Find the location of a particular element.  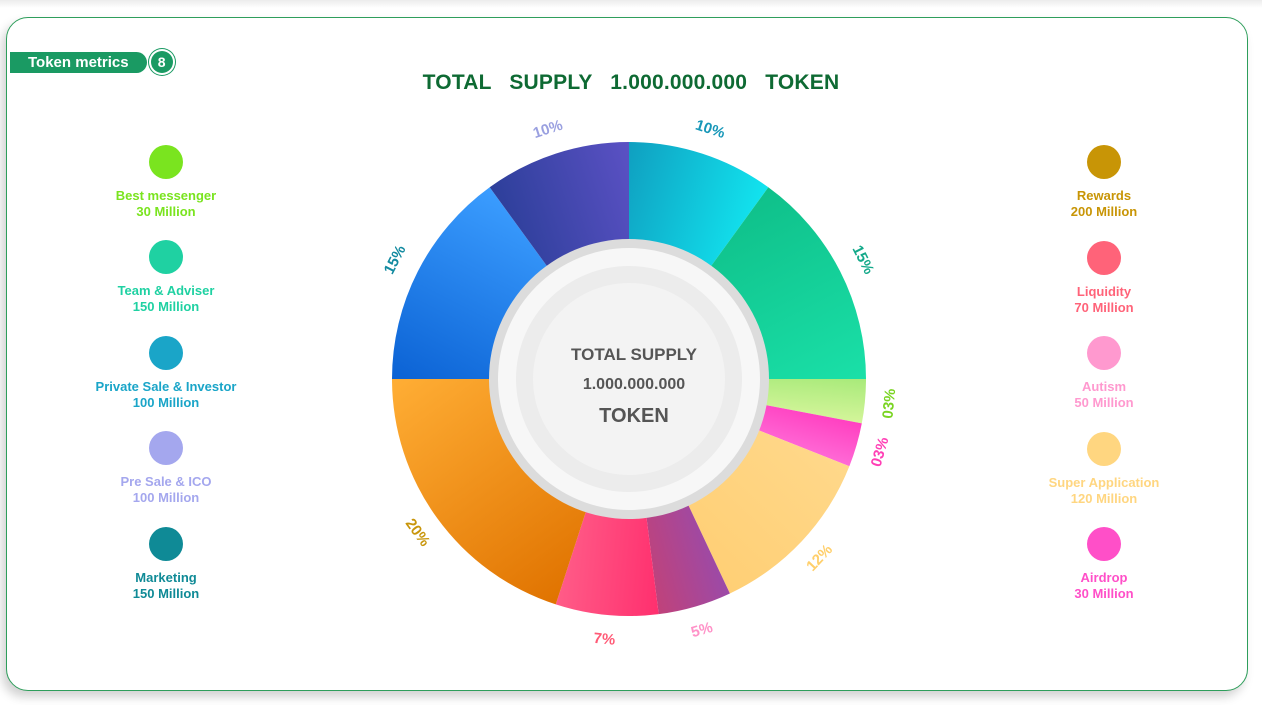

slice-percent-label: 12% is located at coordinates (819, 558).